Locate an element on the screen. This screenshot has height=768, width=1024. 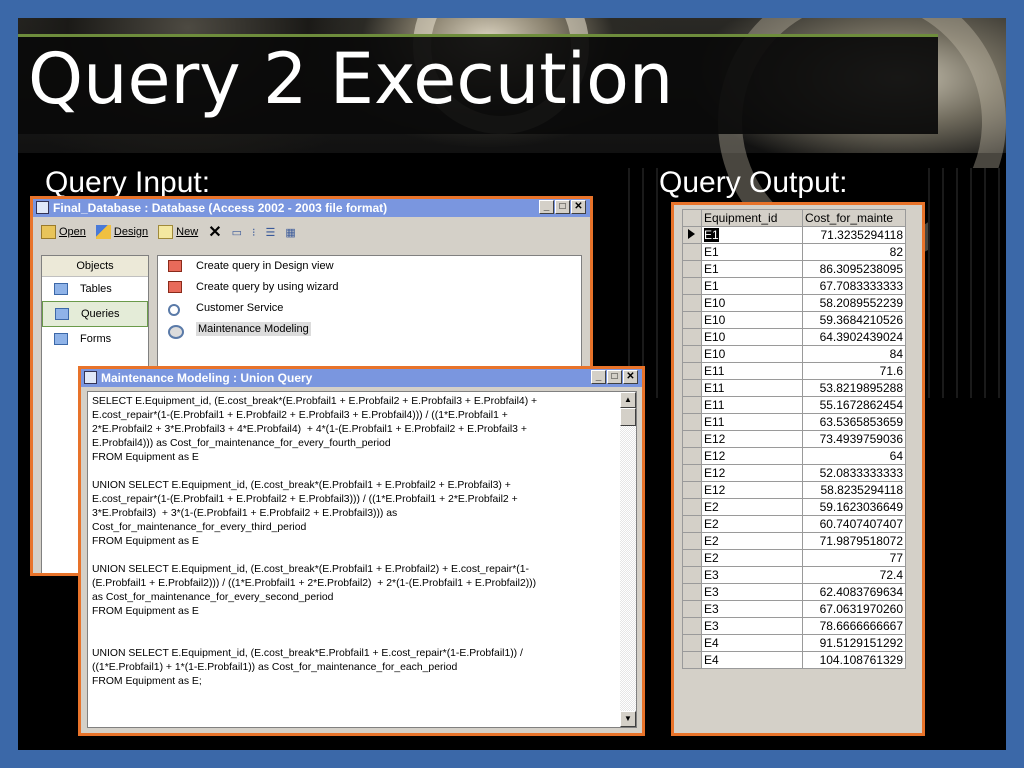
open-button: Open is located at coordinates (63, 232).